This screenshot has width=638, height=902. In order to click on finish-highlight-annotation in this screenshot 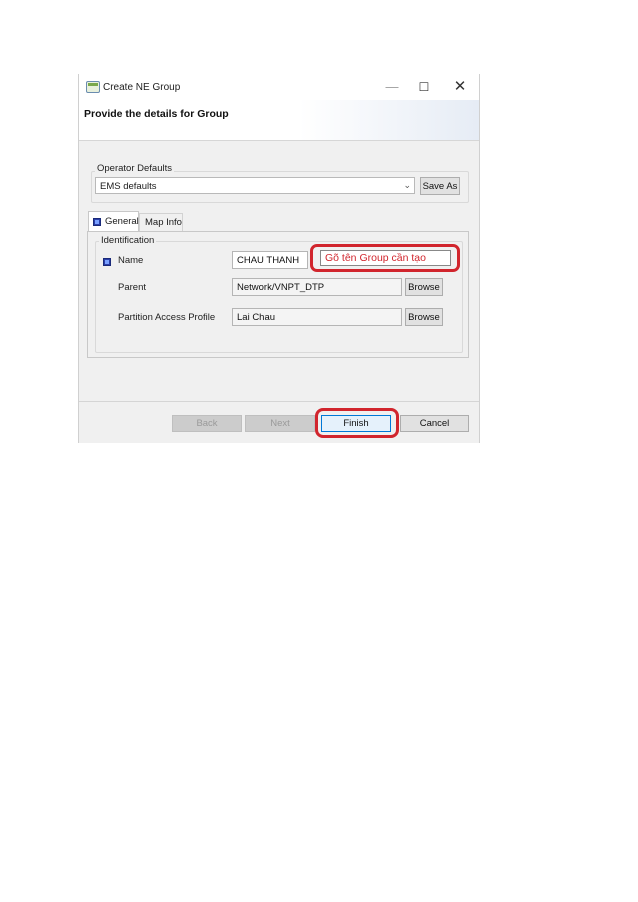, I will do `click(357, 423)`.